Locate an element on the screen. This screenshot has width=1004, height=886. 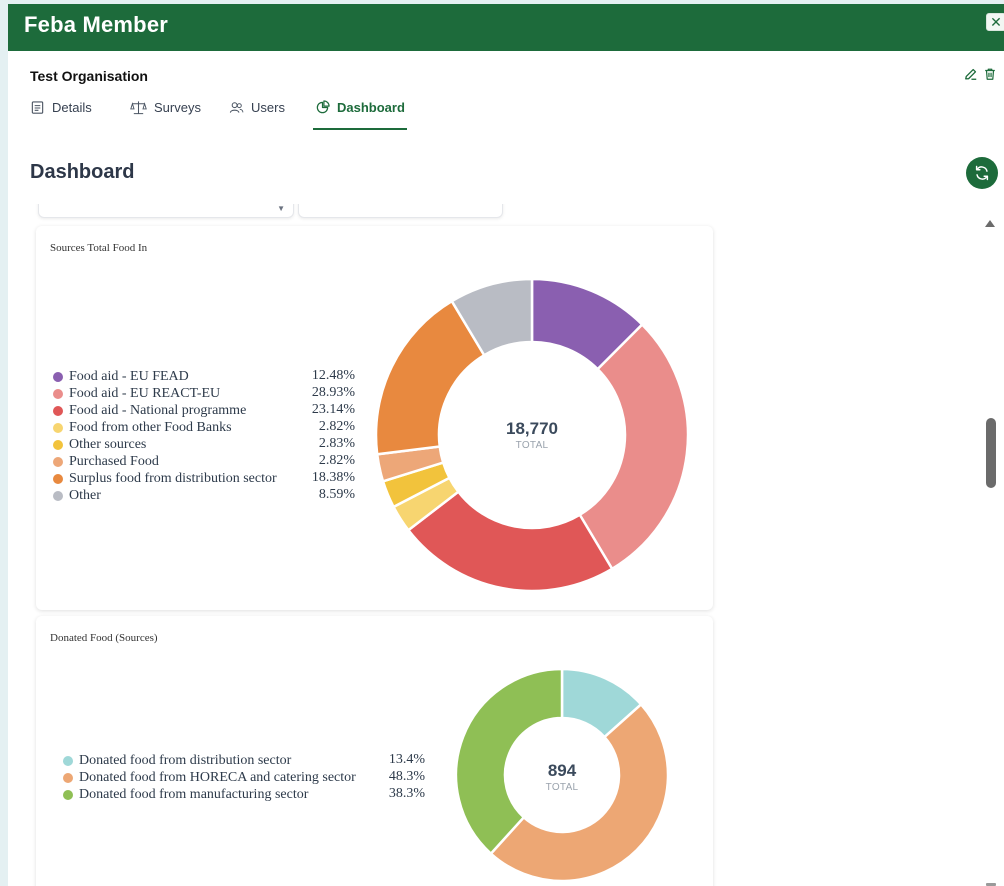
pie-chart-icon is located at coordinates (323, 107).